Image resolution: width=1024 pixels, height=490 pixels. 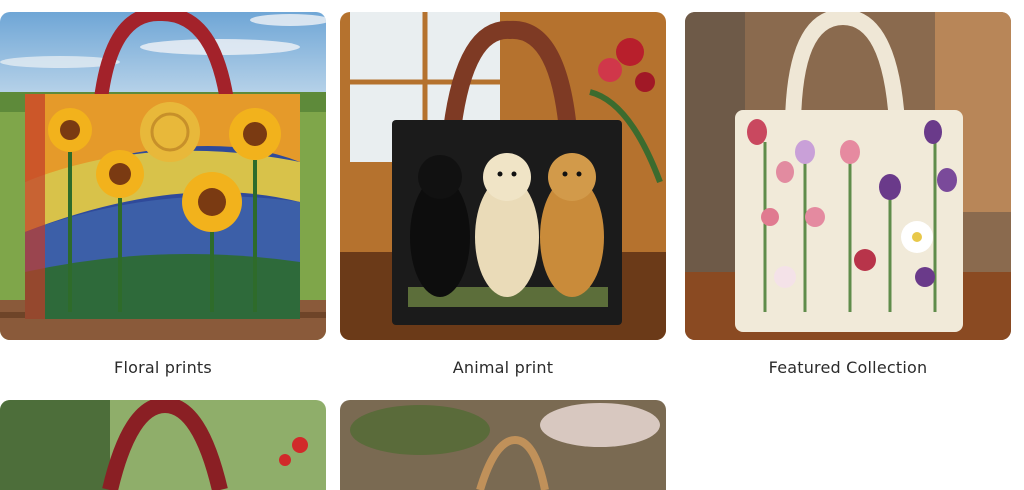 I want to click on outdoor-tote-image, so click(x=503, y=445).